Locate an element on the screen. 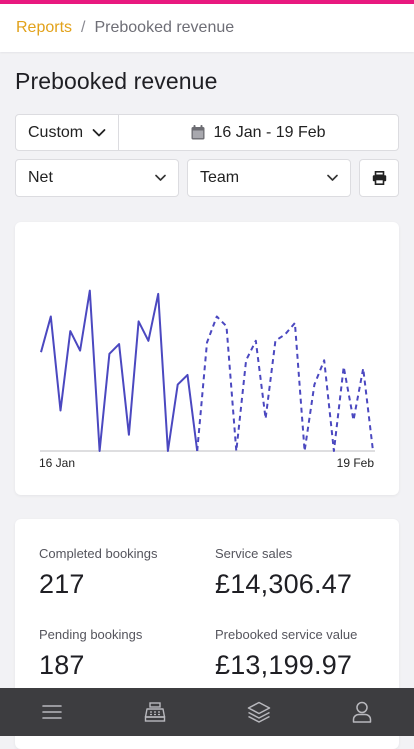 The width and height of the screenshot is (414, 749). group-select: Team is located at coordinates (269, 178).